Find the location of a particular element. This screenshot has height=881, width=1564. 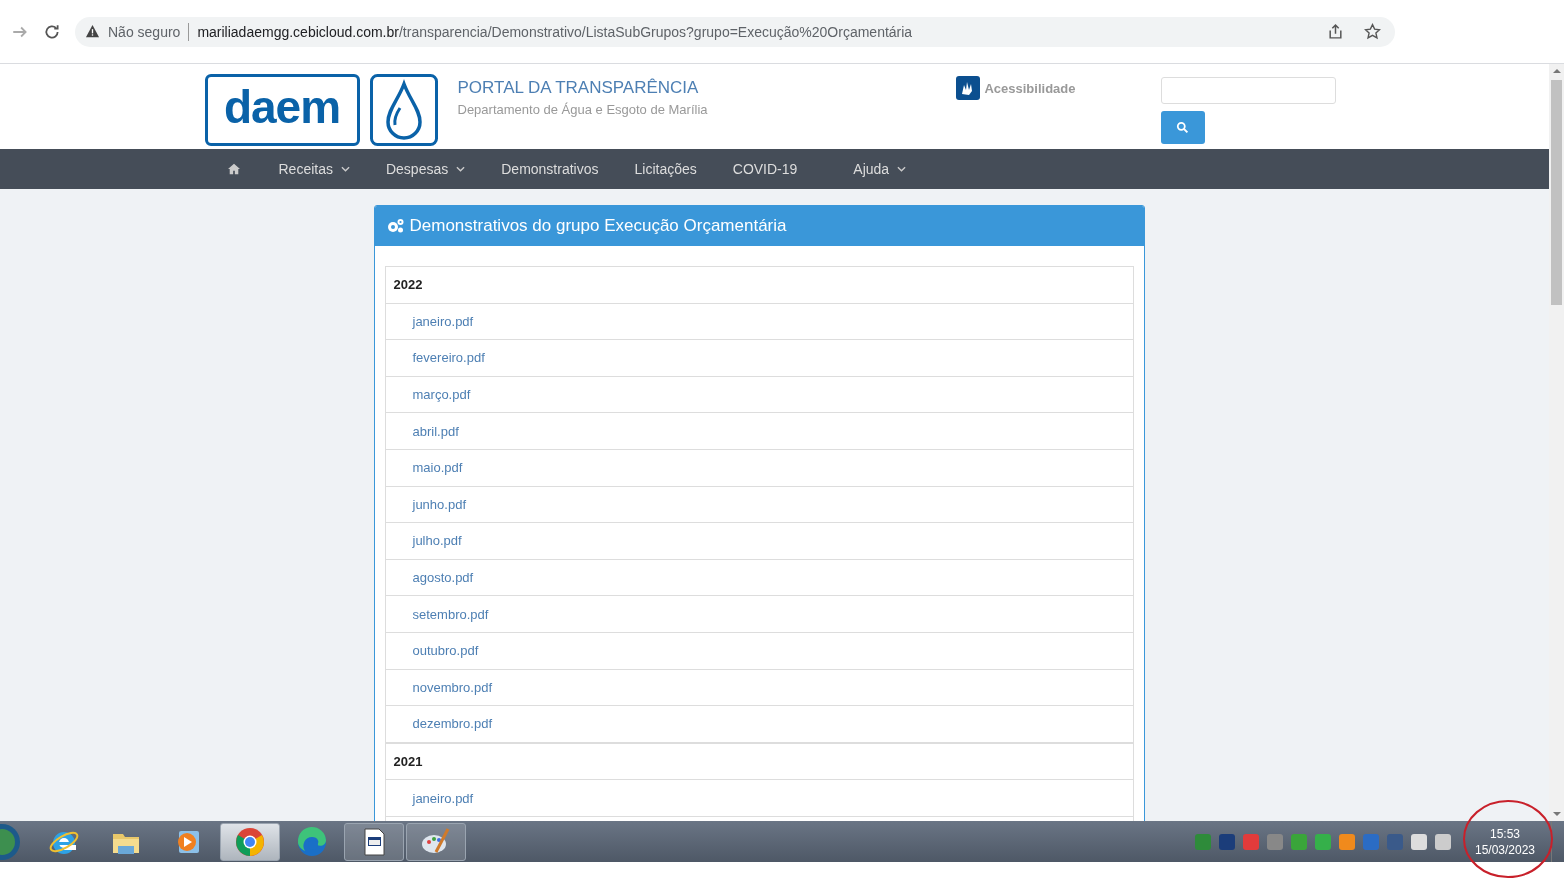

share-icon is located at coordinates (1335, 31).